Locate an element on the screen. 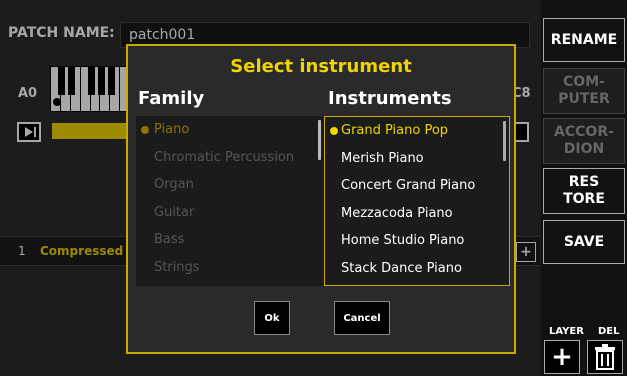  rename-button: RENAME is located at coordinates (584, 40).